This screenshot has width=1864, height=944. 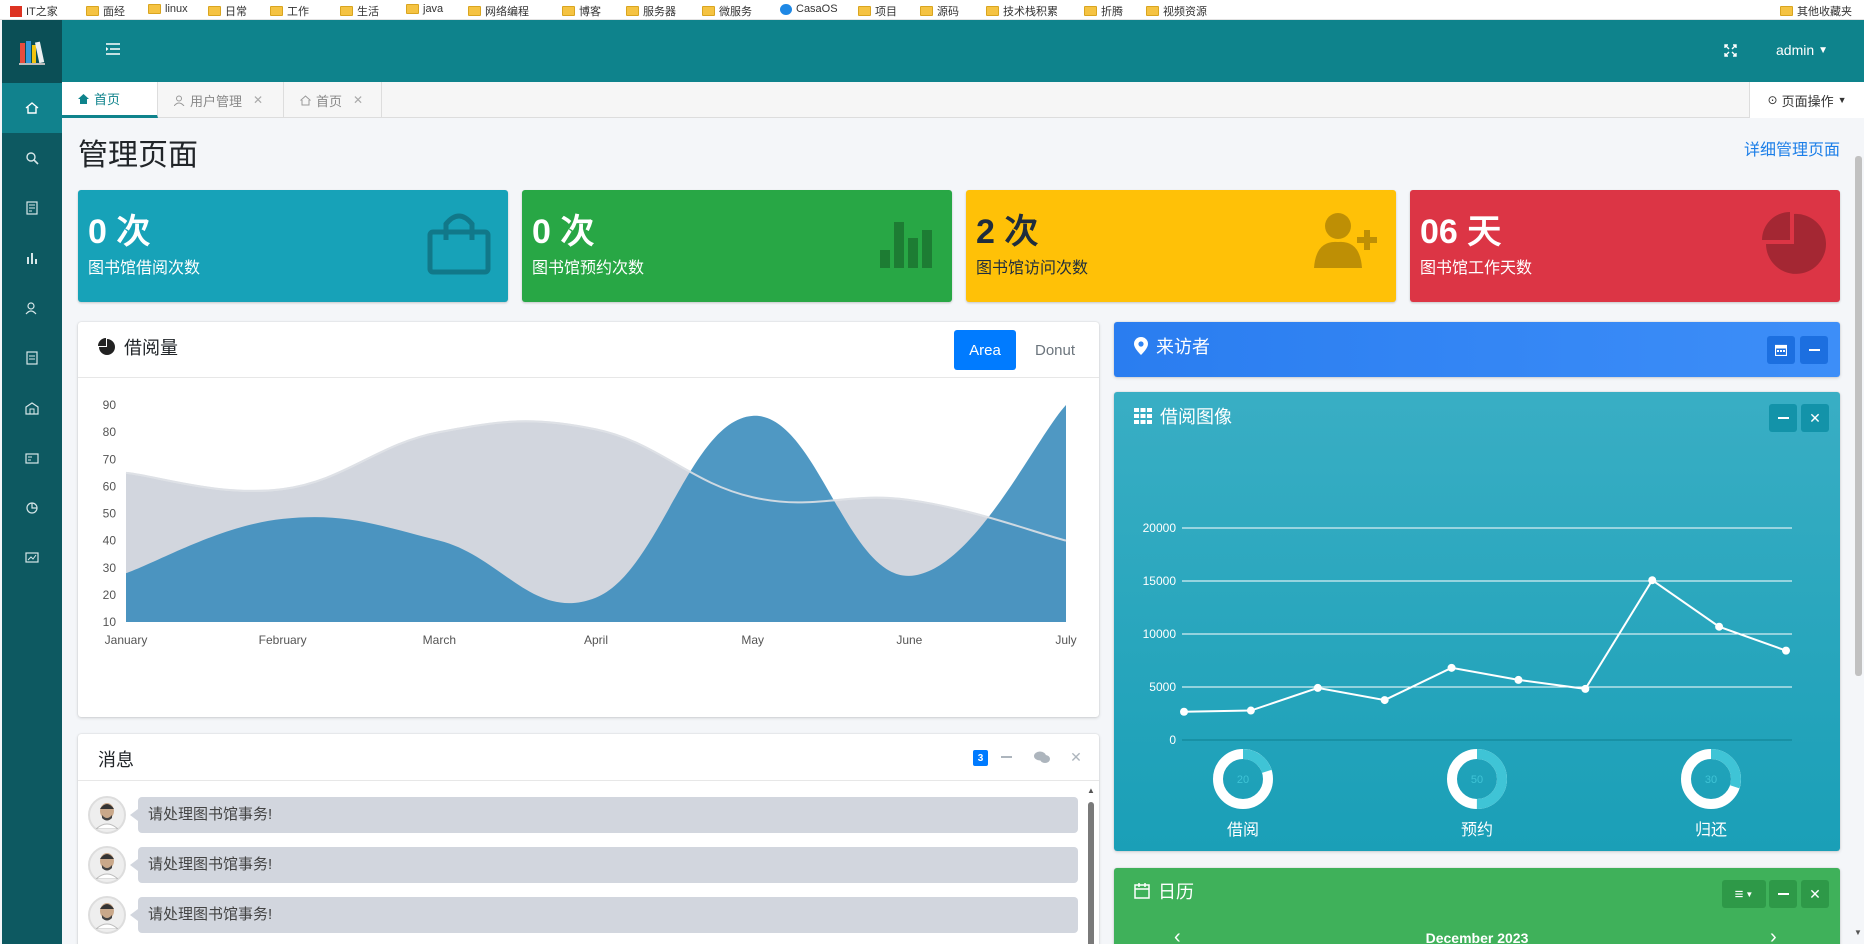 I want to click on x-tick-label: February, so click(x=283, y=640).